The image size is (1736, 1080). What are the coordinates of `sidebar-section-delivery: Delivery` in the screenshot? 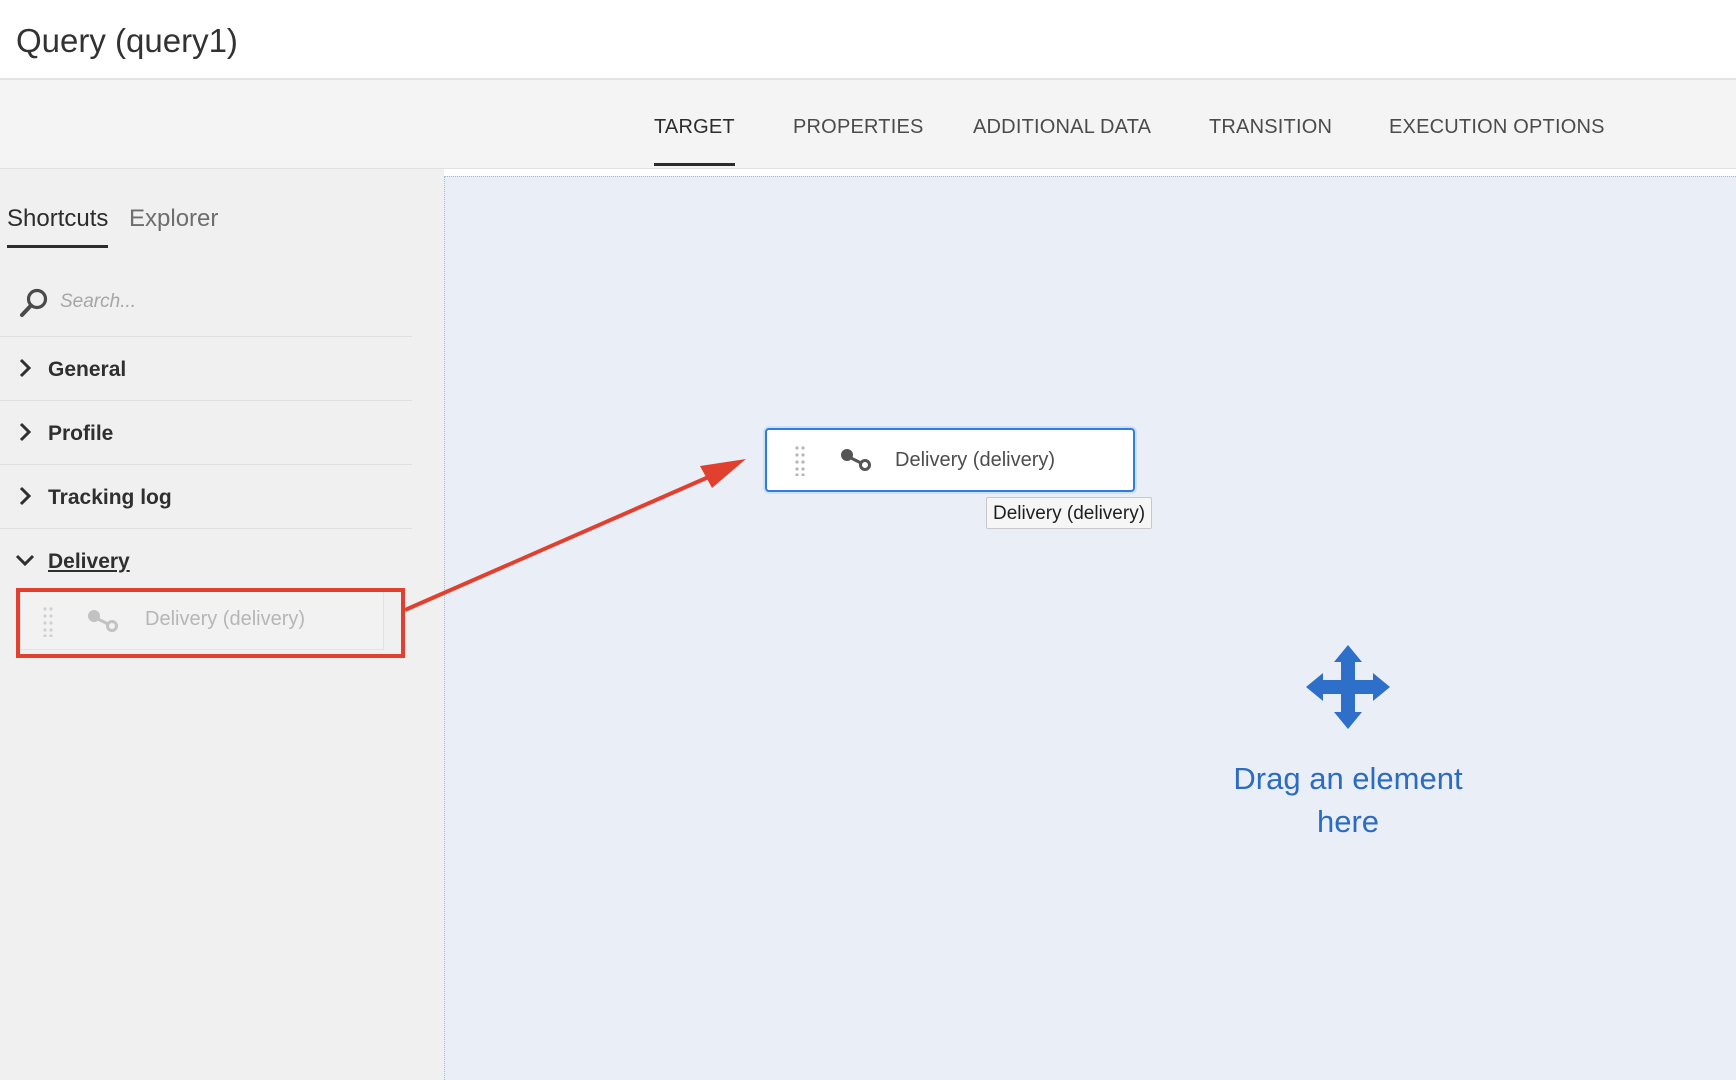 It's located at (206, 561).